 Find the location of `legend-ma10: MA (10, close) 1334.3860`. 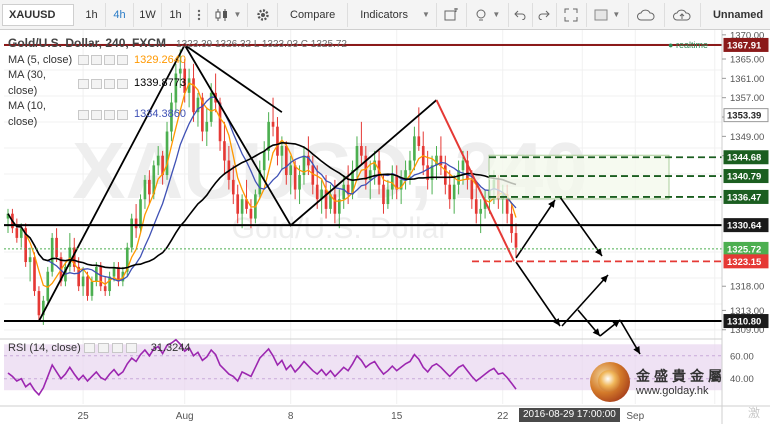

legend-ma10: MA (10, close) 1334.3860 is located at coordinates (177, 114).